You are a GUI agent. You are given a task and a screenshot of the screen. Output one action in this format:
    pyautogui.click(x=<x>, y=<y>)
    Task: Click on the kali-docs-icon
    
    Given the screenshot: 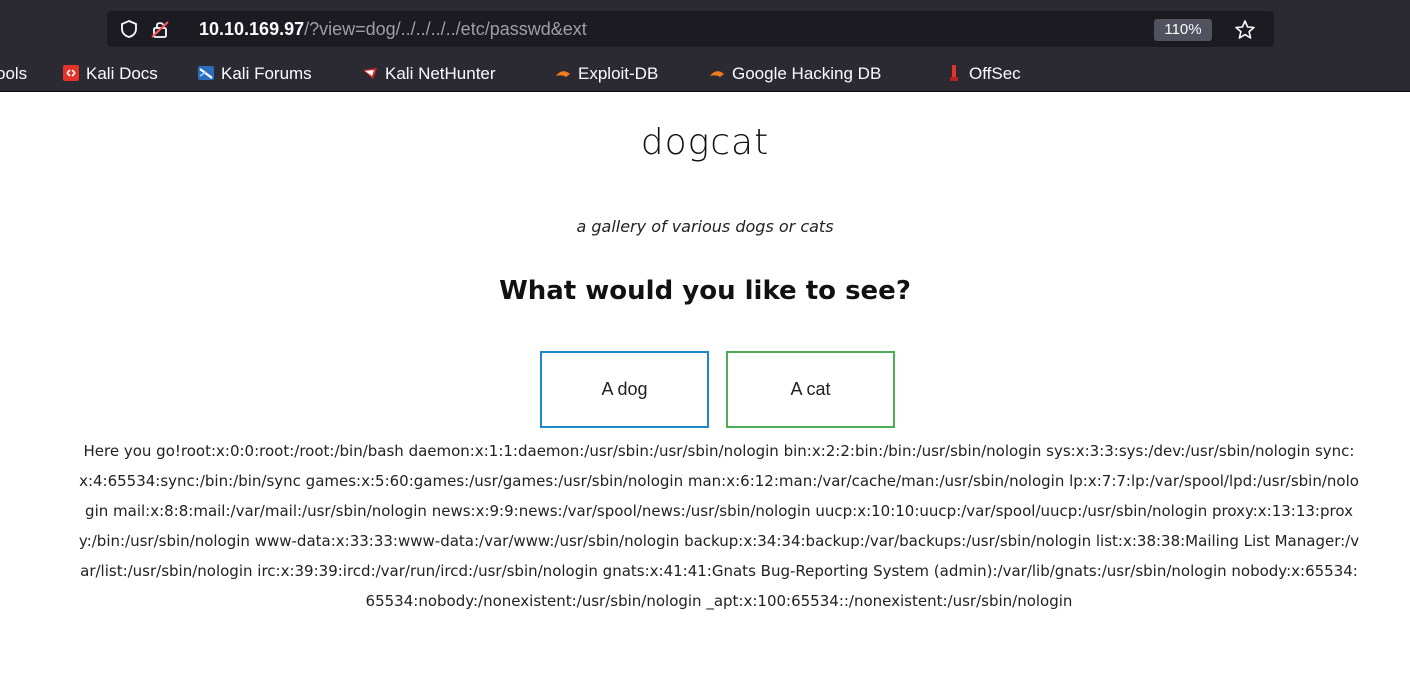 What is the action you would take?
    pyautogui.click(x=71, y=73)
    